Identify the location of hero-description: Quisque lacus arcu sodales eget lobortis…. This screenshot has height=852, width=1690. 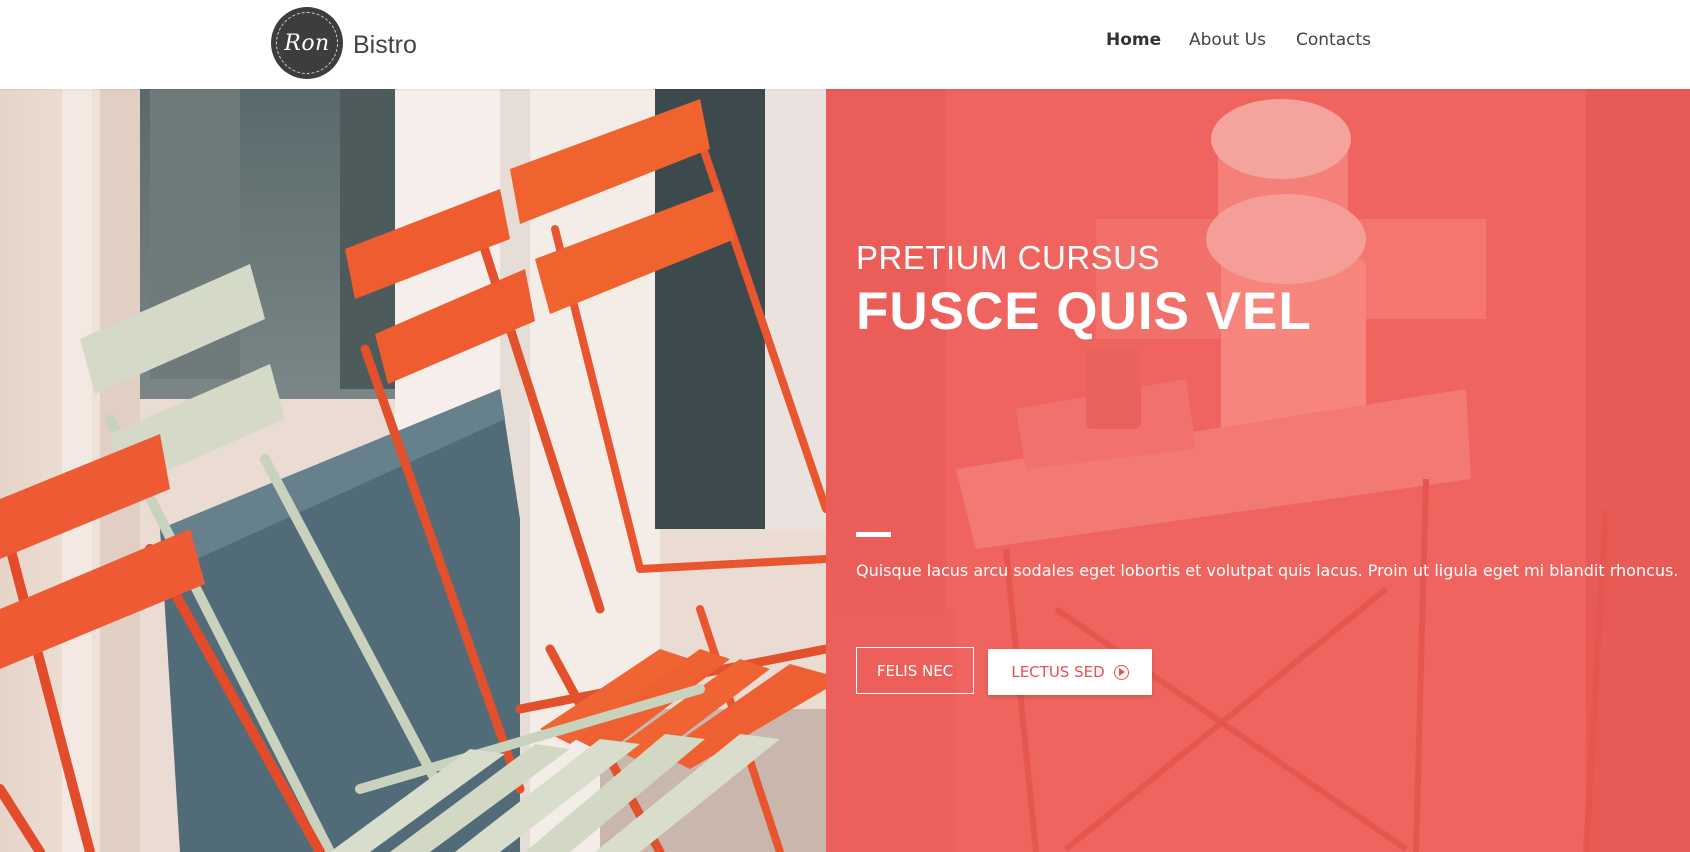
(1267, 570).